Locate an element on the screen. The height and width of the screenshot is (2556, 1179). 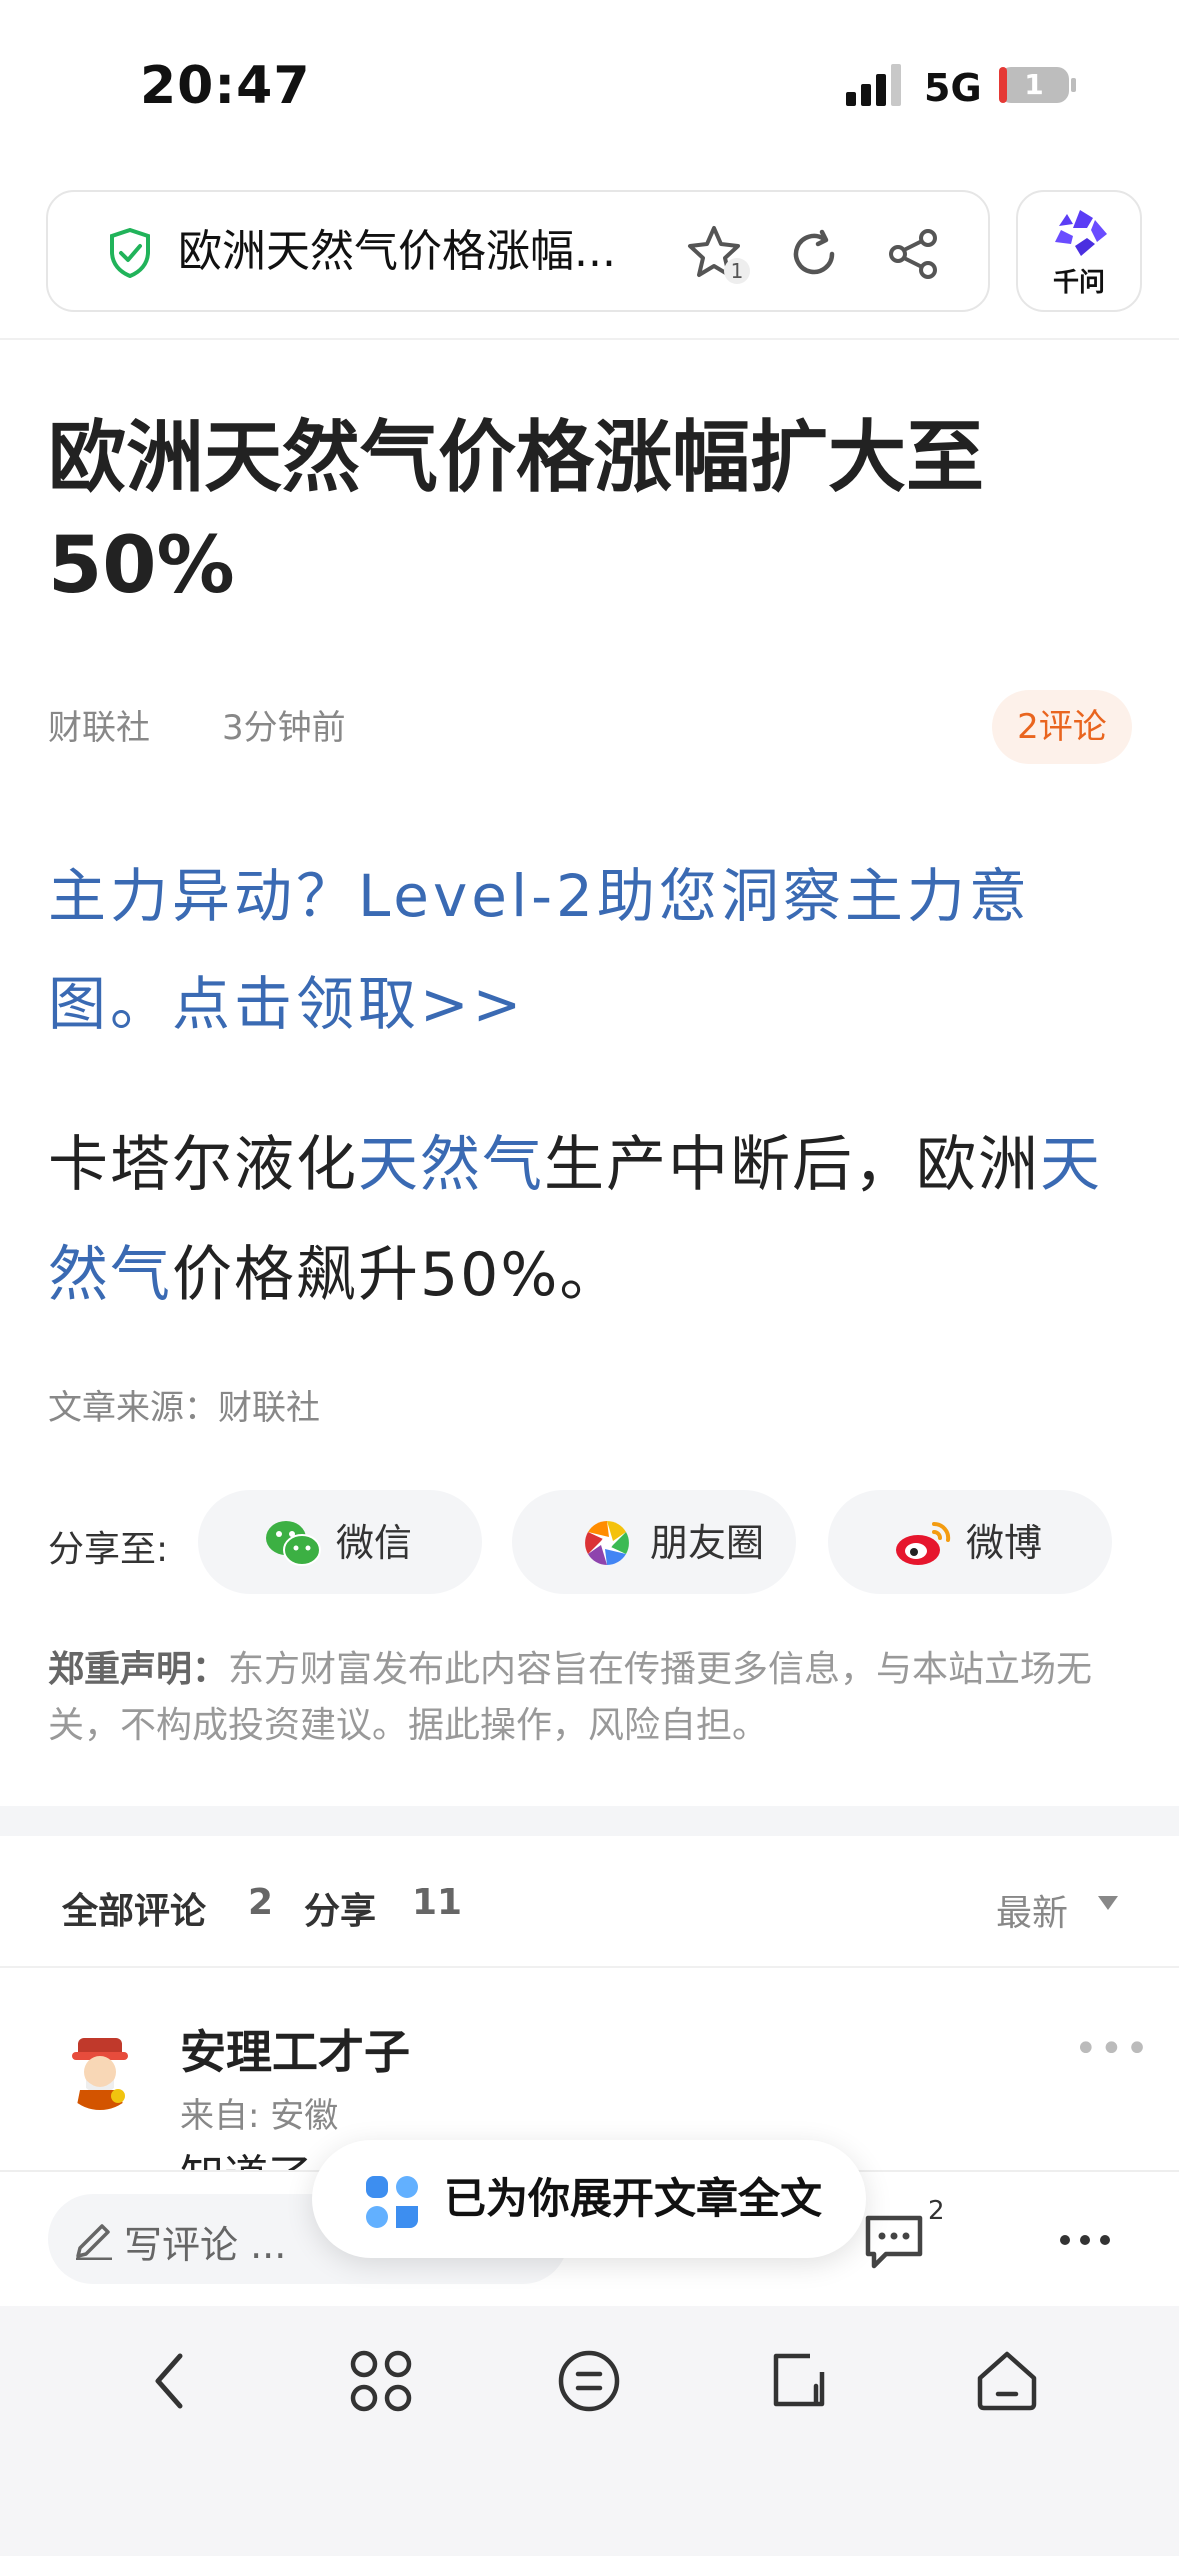
status-time: 20:47 is located at coordinates (225, 86).